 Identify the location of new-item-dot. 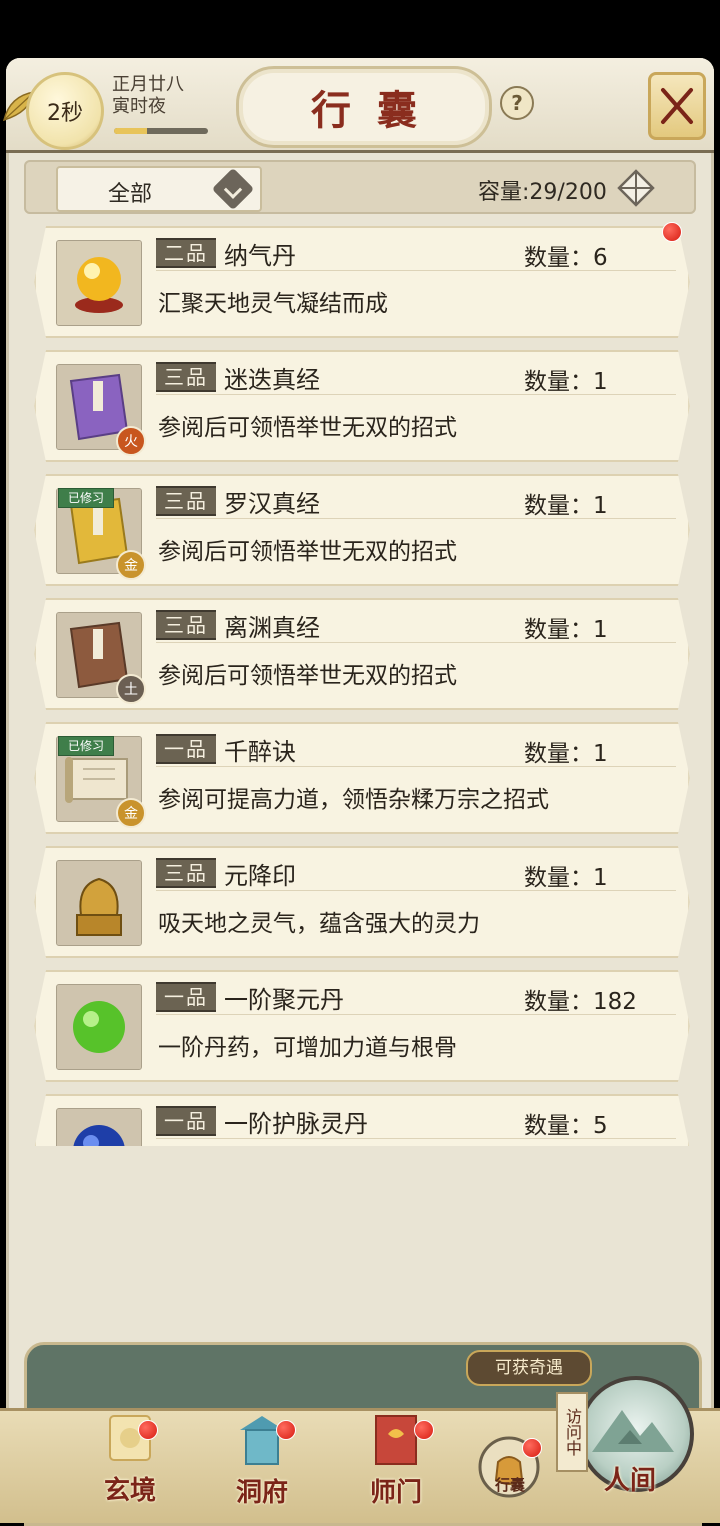
(672, 232).